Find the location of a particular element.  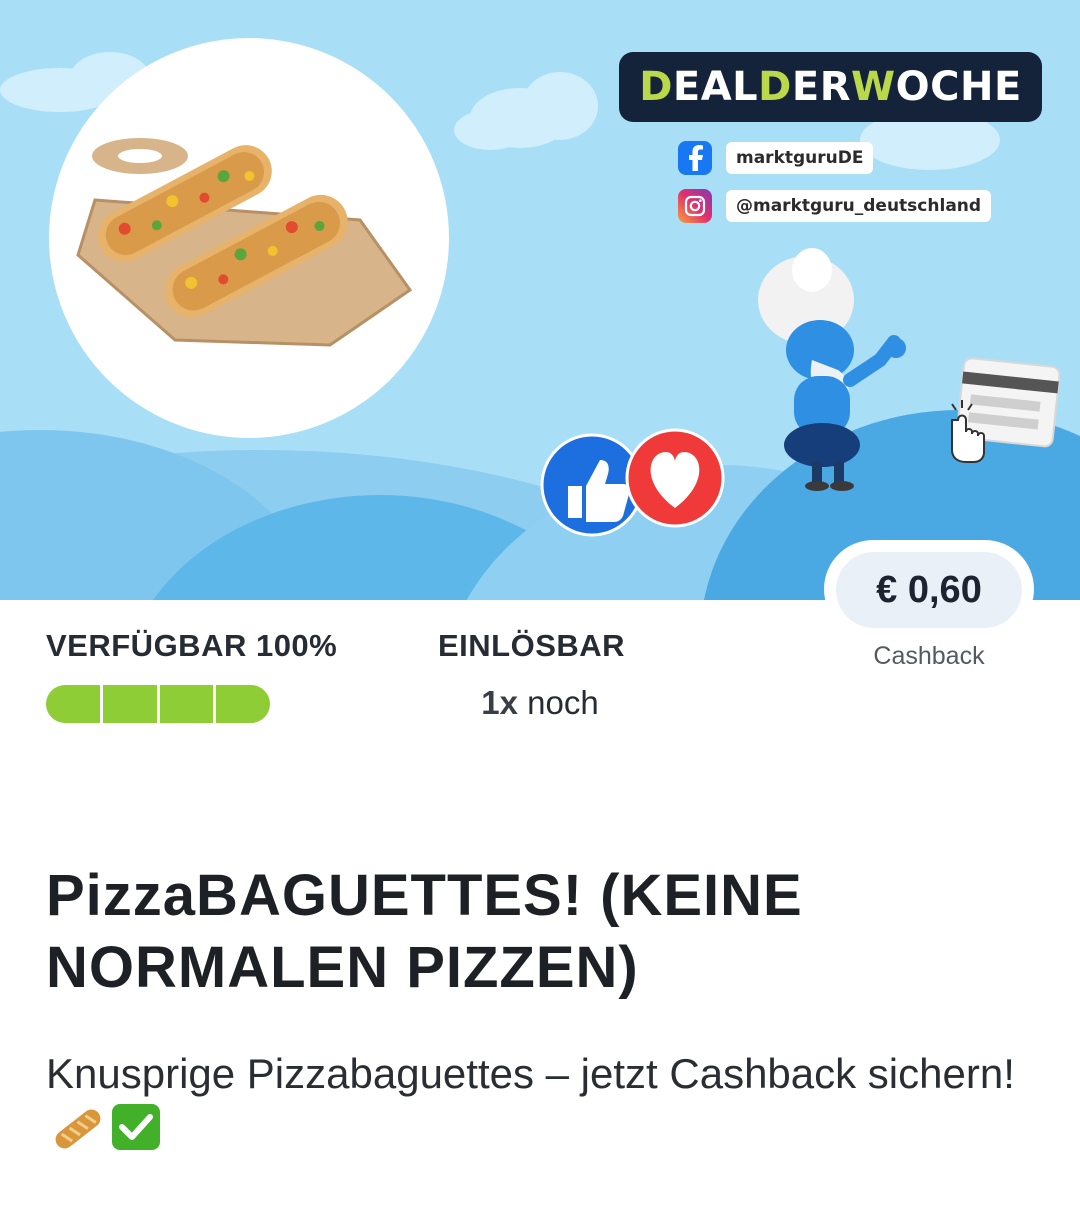

deal-of-the-week-badge: D EAL D ER W OCHE is located at coordinates (830, 87).